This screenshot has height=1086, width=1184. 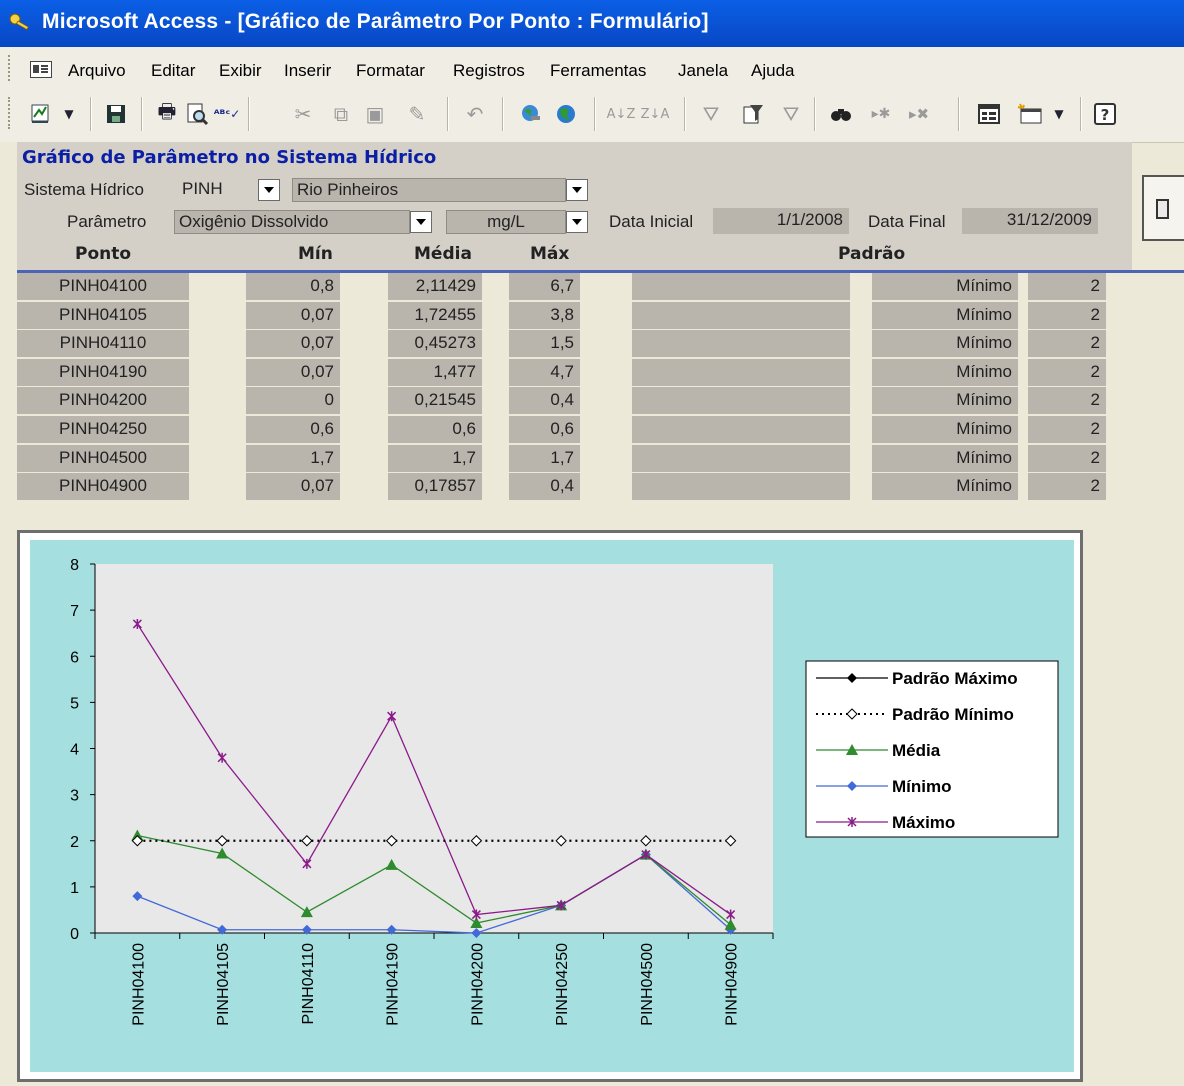 What do you see at coordinates (240, 71) in the screenshot?
I see `menu-exibir: Exibir` at bounding box center [240, 71].